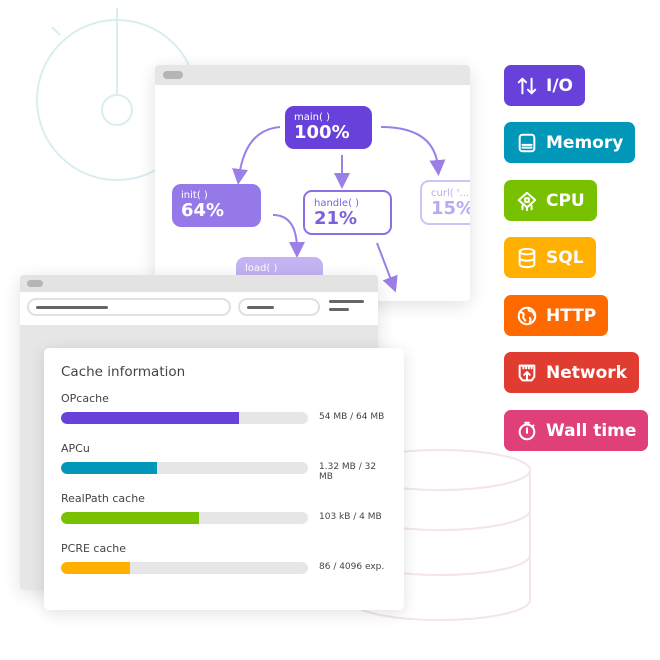 The height and width of the screenshot is (660, 660). I want to click on badge-label: CPU, so click(565, 200).